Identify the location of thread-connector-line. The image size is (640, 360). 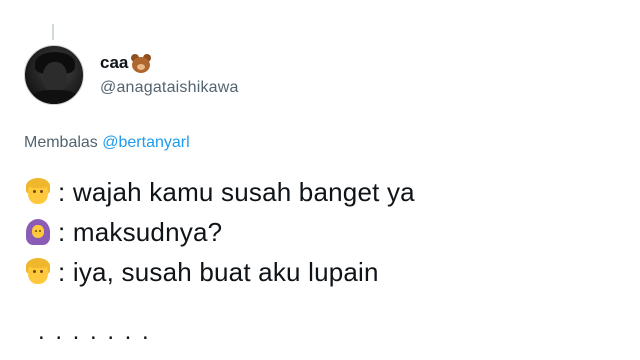
(53, 32).